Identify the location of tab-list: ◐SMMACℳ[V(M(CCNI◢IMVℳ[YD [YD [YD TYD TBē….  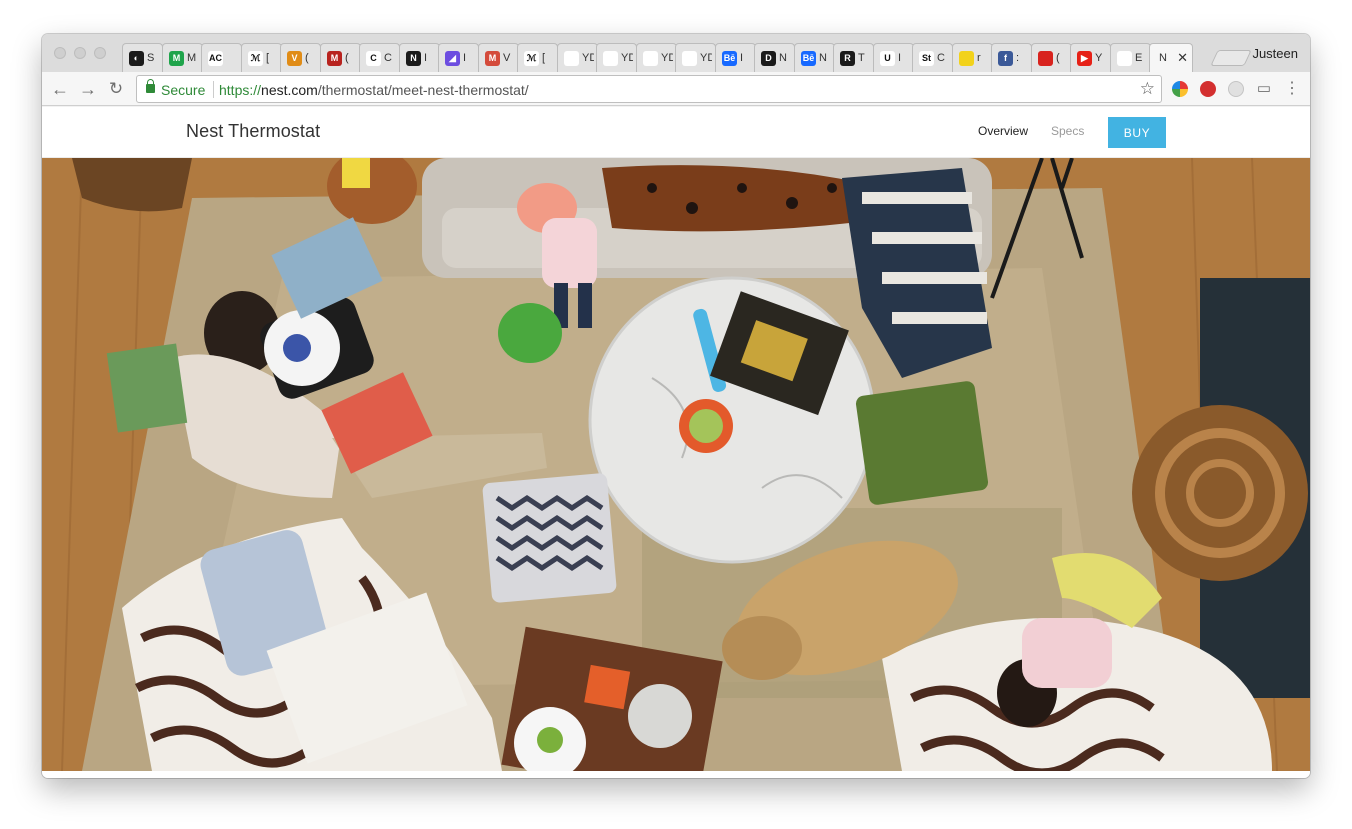
(657, 57).